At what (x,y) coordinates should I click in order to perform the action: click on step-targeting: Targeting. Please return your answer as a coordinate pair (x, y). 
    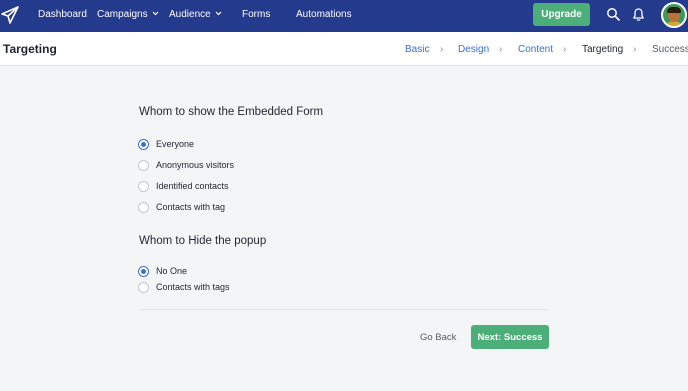
    Looking at the image, I should click on (603, 49).